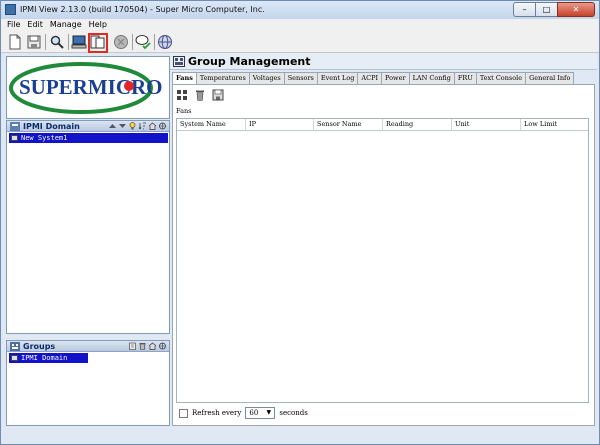  What do you see at coordinates (112, 126) in the screenshot?
I see `move-up-icon` at bounding box center [112, 126].